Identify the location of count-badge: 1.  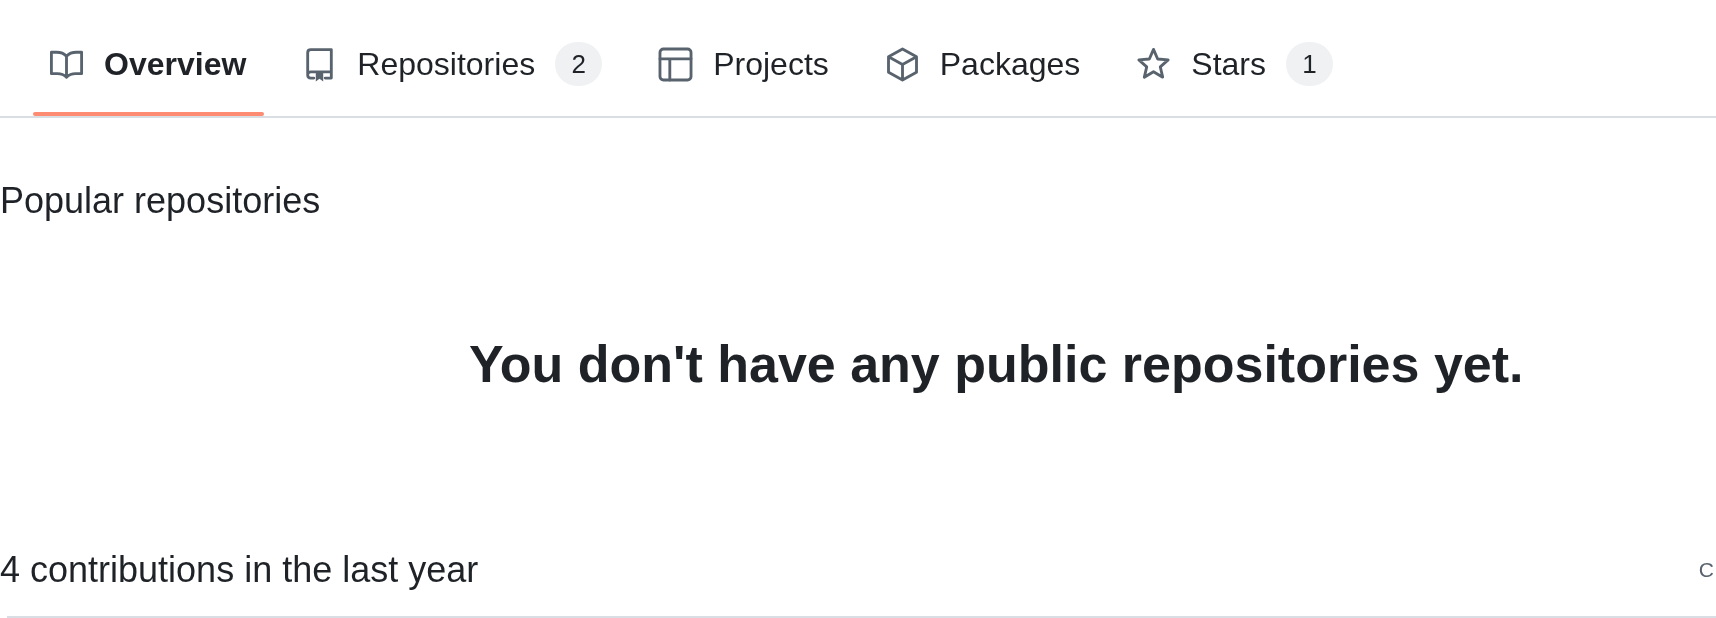
(1309, 64).